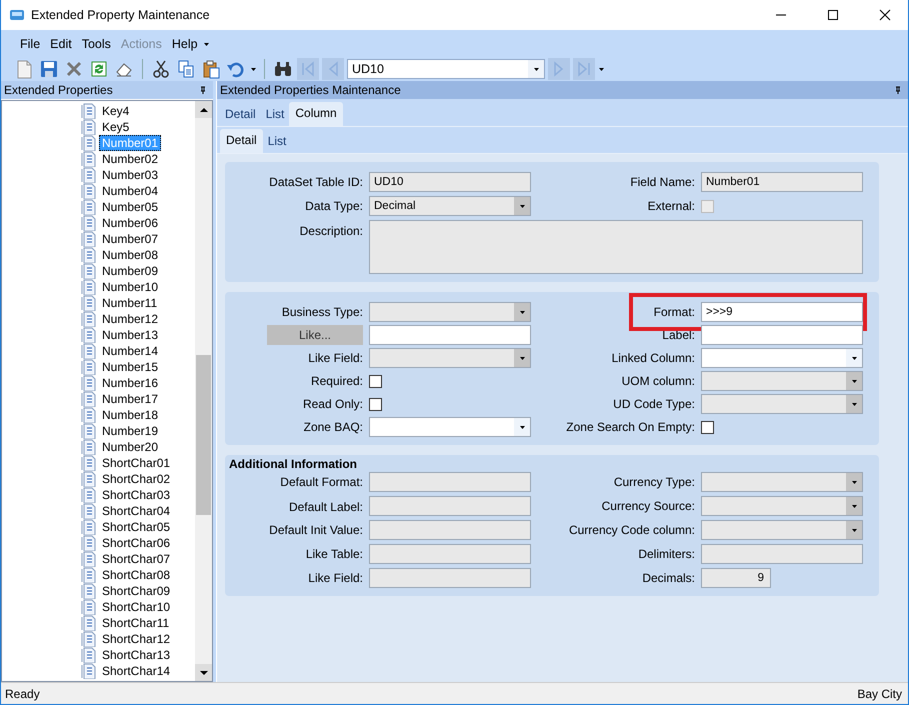  What do you see at coordinates (833, 15) in the screenshot?
I see `maximize-icon` at bounding box center [833, 15].